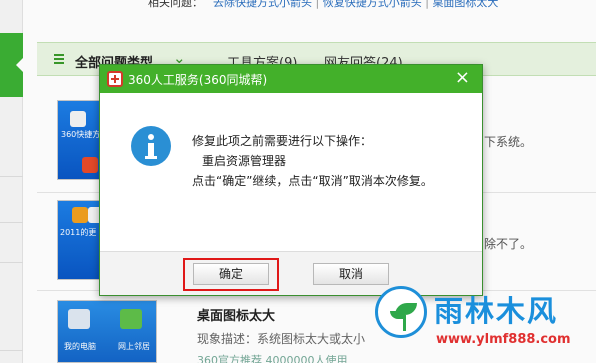  What do you see at coordinates (496, 311) in the screenshot?
I see `watermark-title: 雨林木风` at bounding box center [496, 311].